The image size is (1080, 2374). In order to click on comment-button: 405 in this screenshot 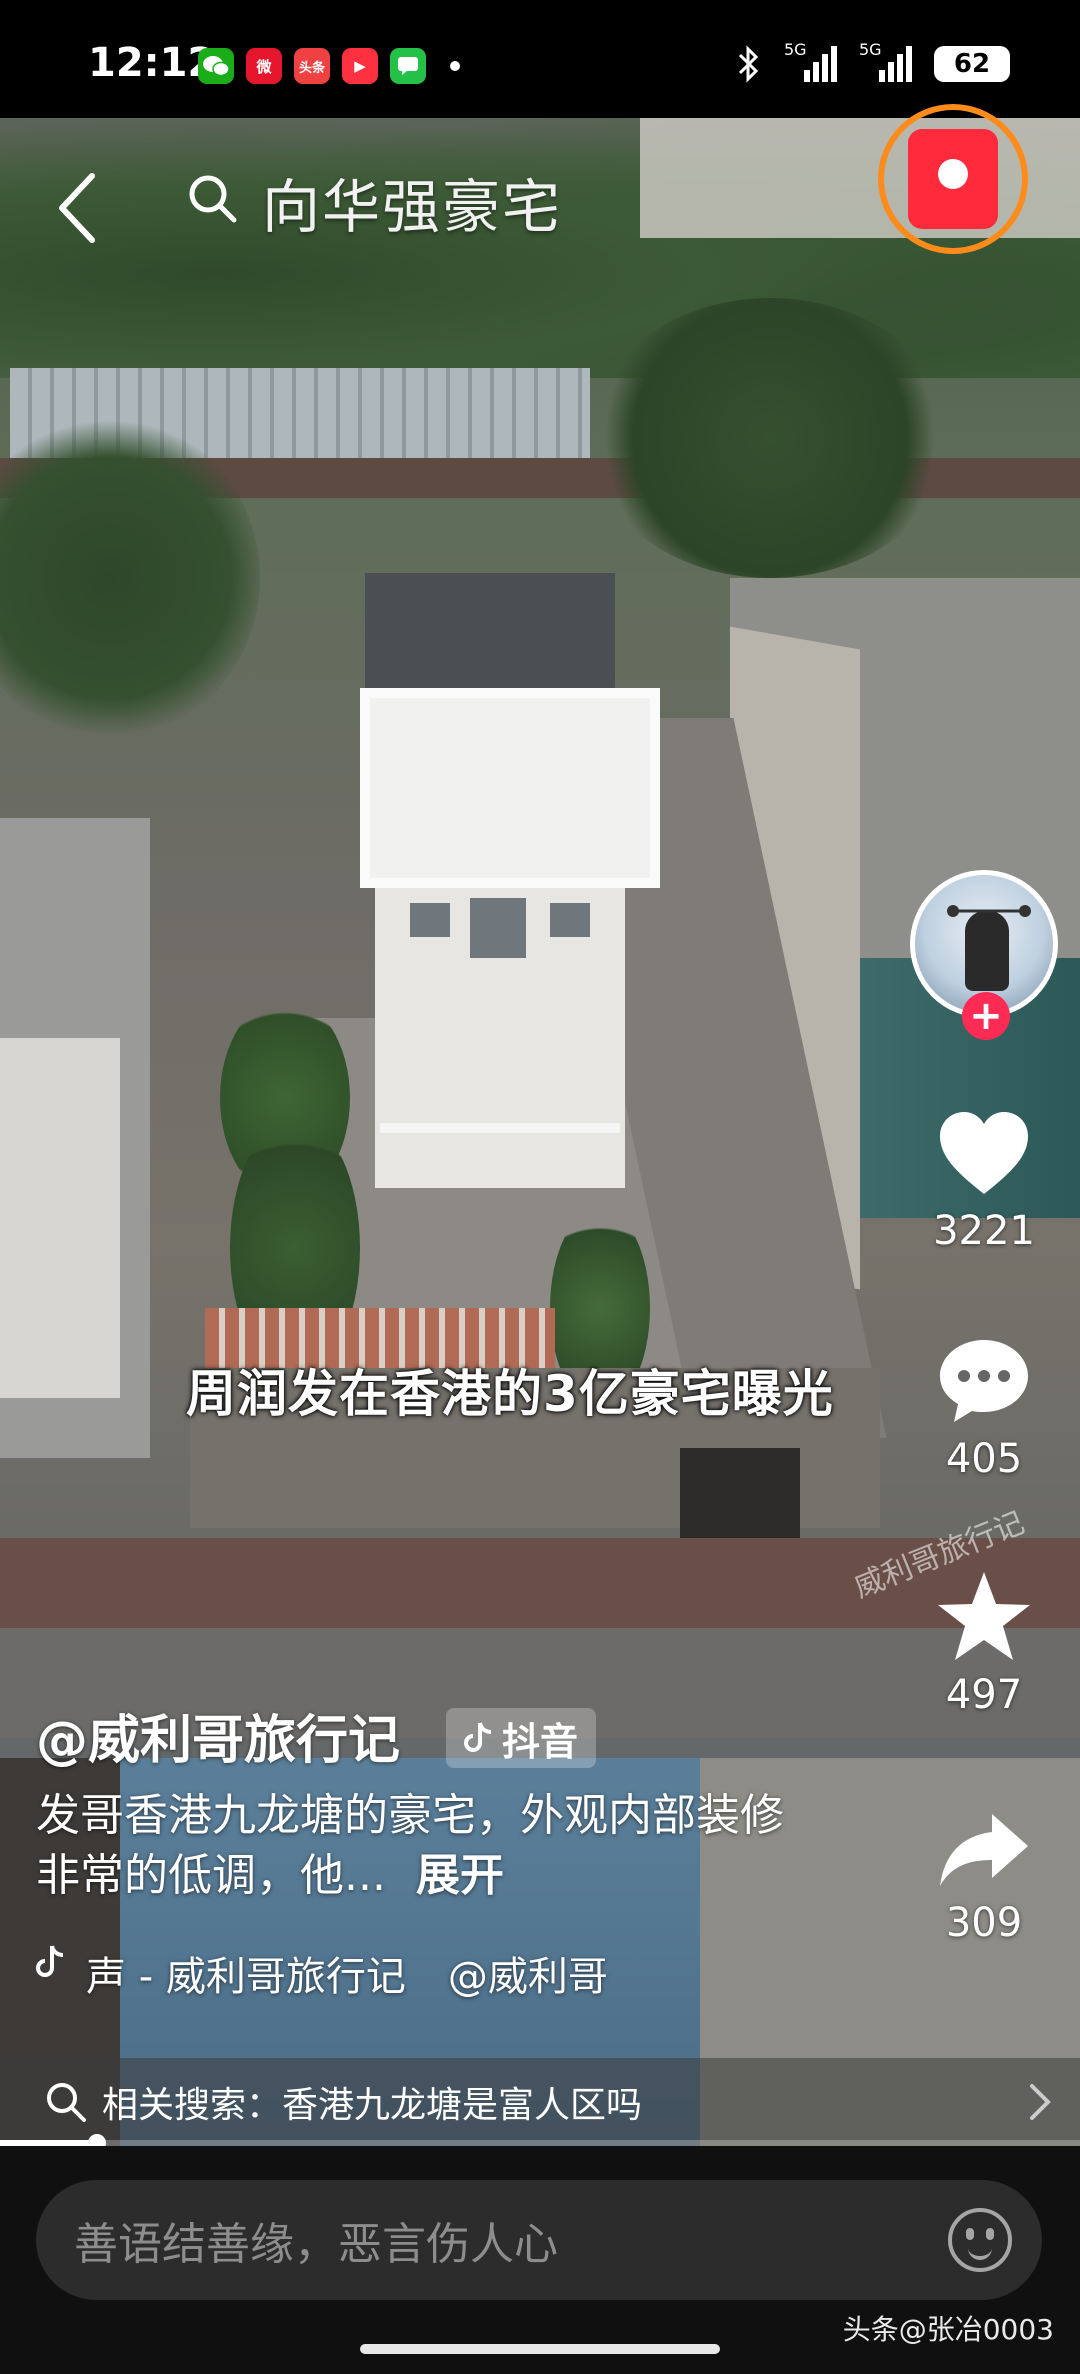, I will do `click(984, 1409)`.